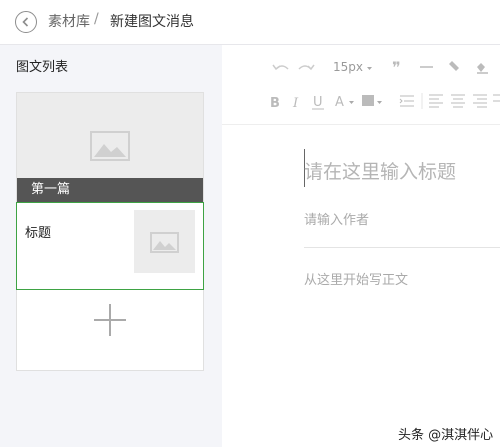  I want to click on back-button, so click(26, 22).